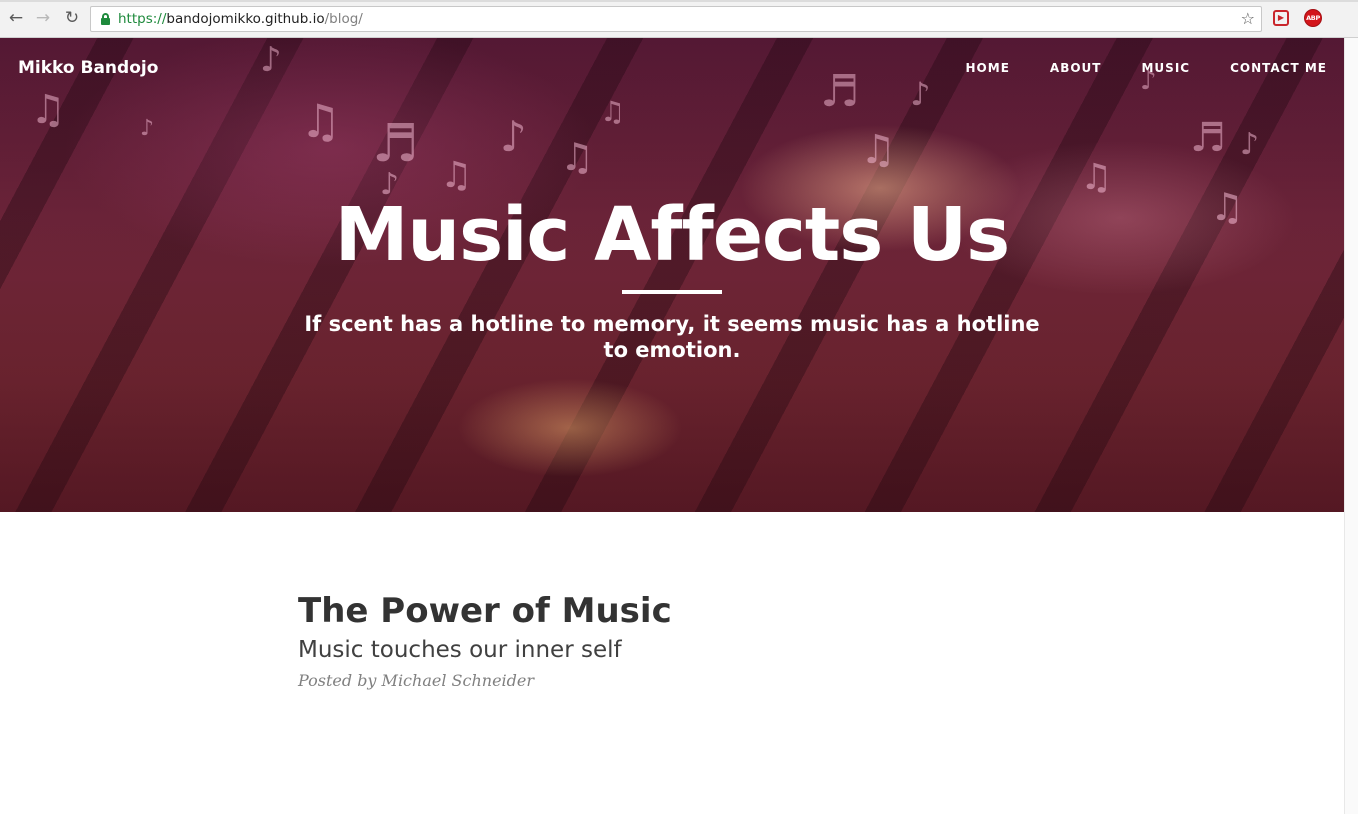 This screenshot has width=1358, height=814. I want to click on bookmark-star-icon: ☆, so click(1248, 19).